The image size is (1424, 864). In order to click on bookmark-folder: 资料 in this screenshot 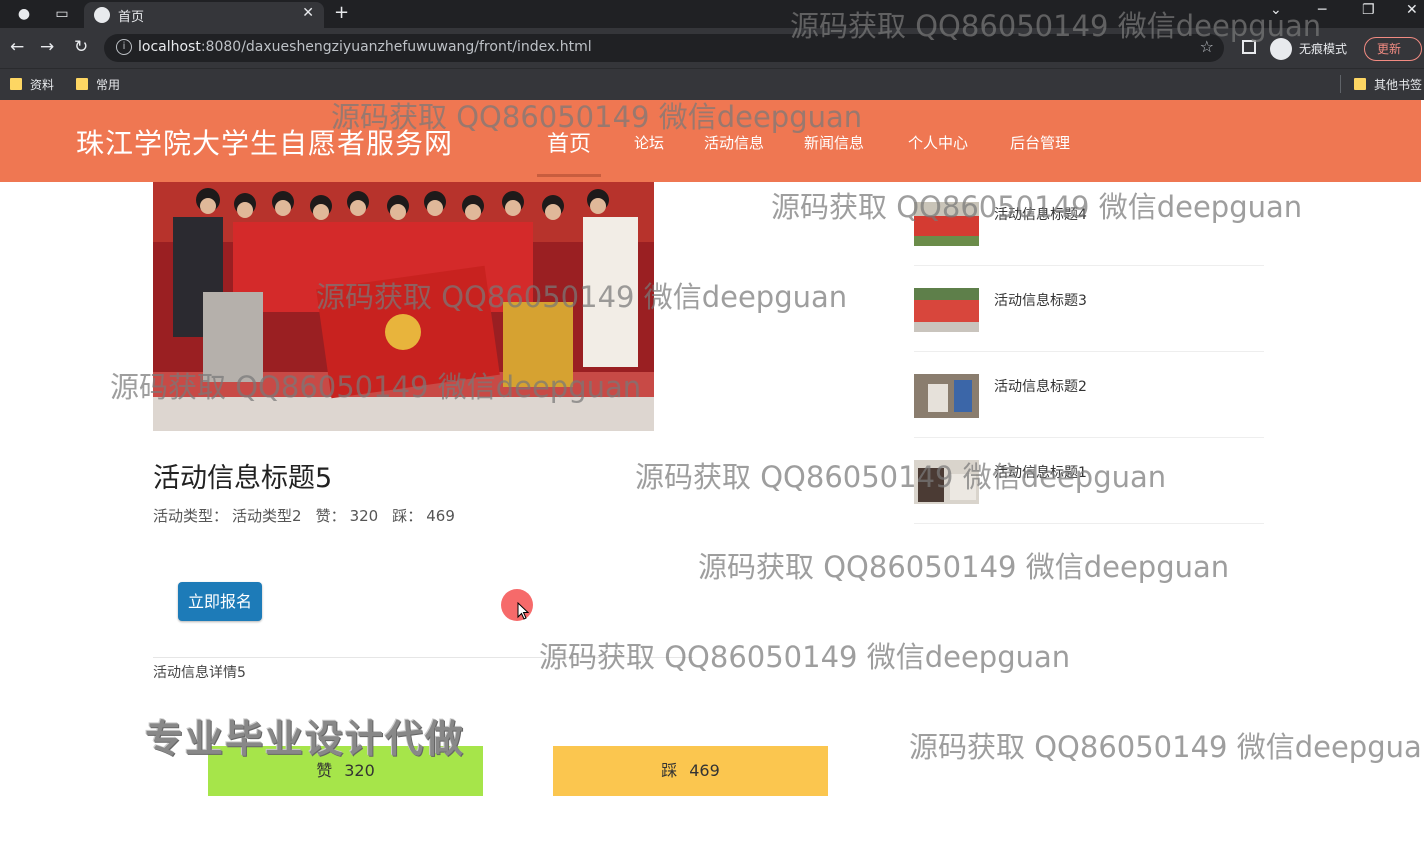, I will do `click(32, 84)`.